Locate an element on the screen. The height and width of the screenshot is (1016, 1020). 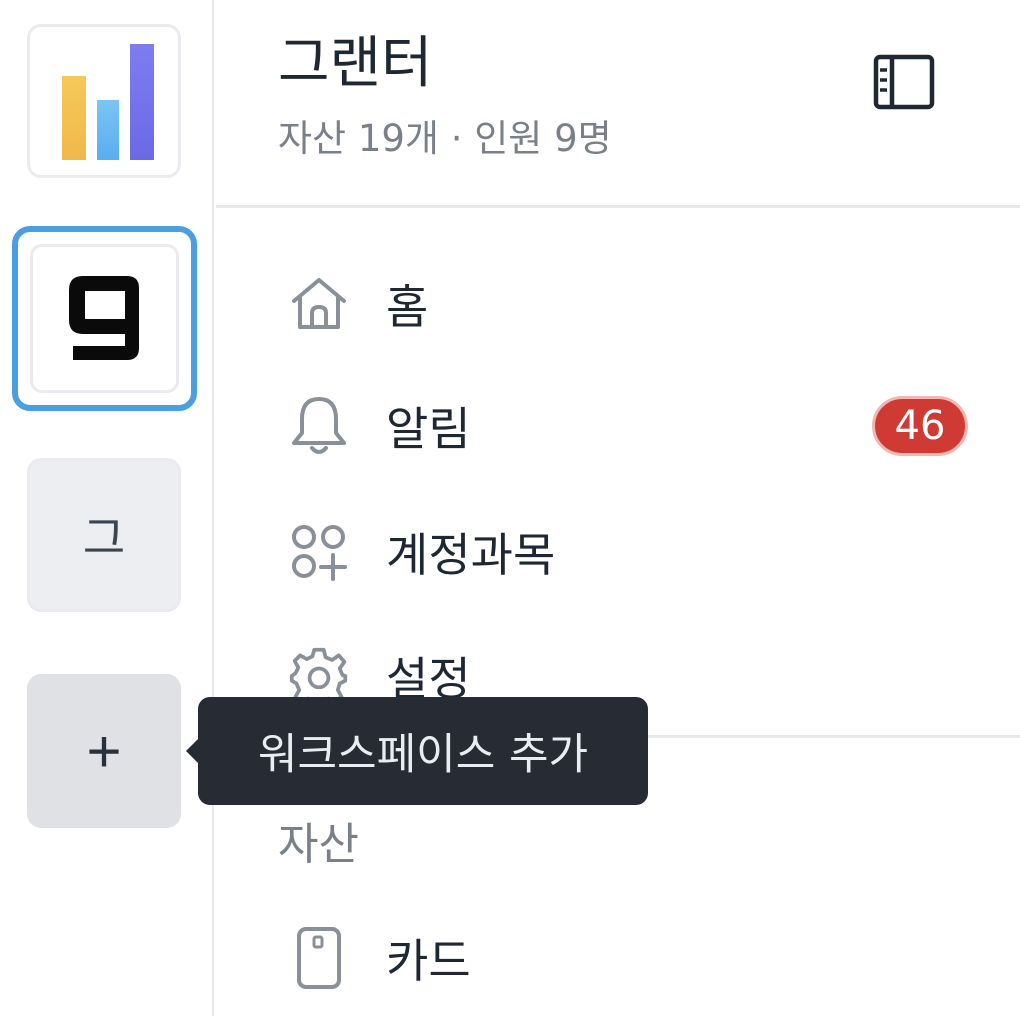
workspace-letter: 그 is located at coordinates (104, 535).